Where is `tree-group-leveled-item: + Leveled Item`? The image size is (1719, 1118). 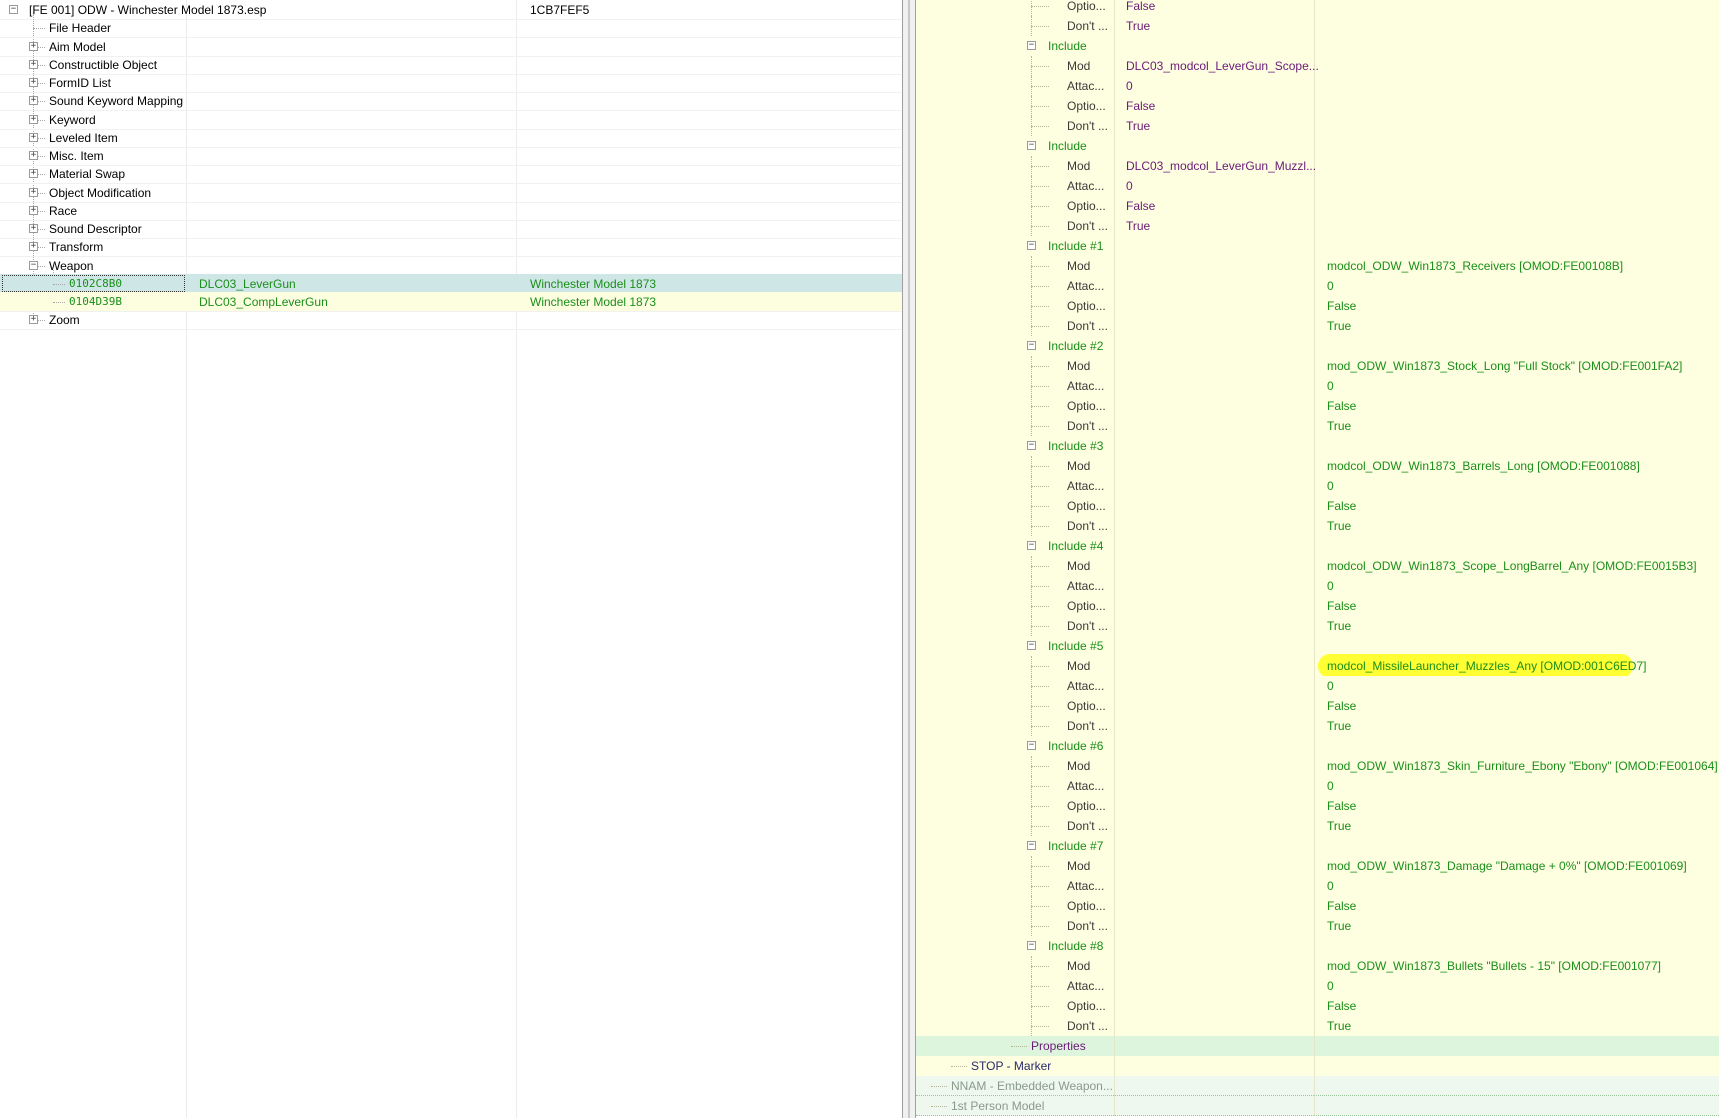 tree-group-leveled-item: + Leveled Item is located at coordinates (451, 138).